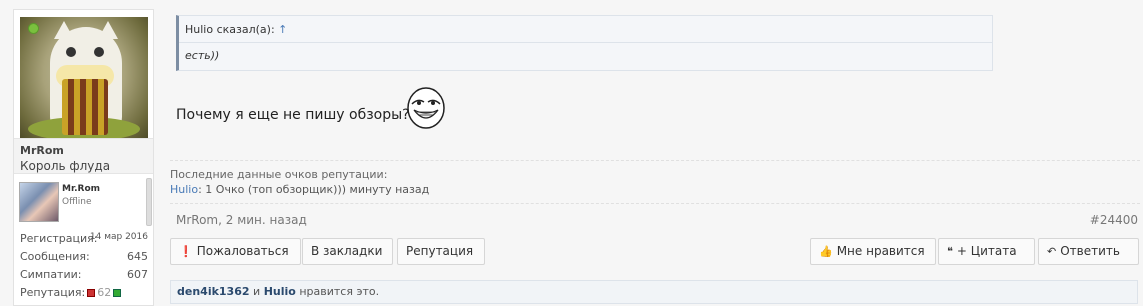  I want to click on stat-row: Сообщения: 645, so click(84, 259).